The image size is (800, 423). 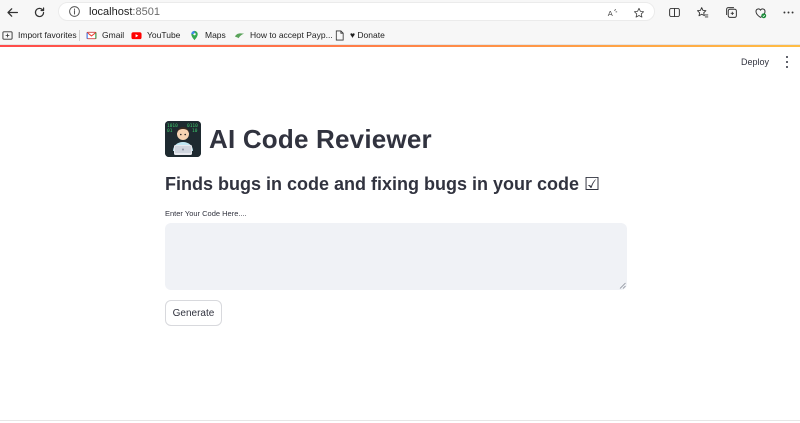 I want to click on maps-icon, so click(x=194, y=35).